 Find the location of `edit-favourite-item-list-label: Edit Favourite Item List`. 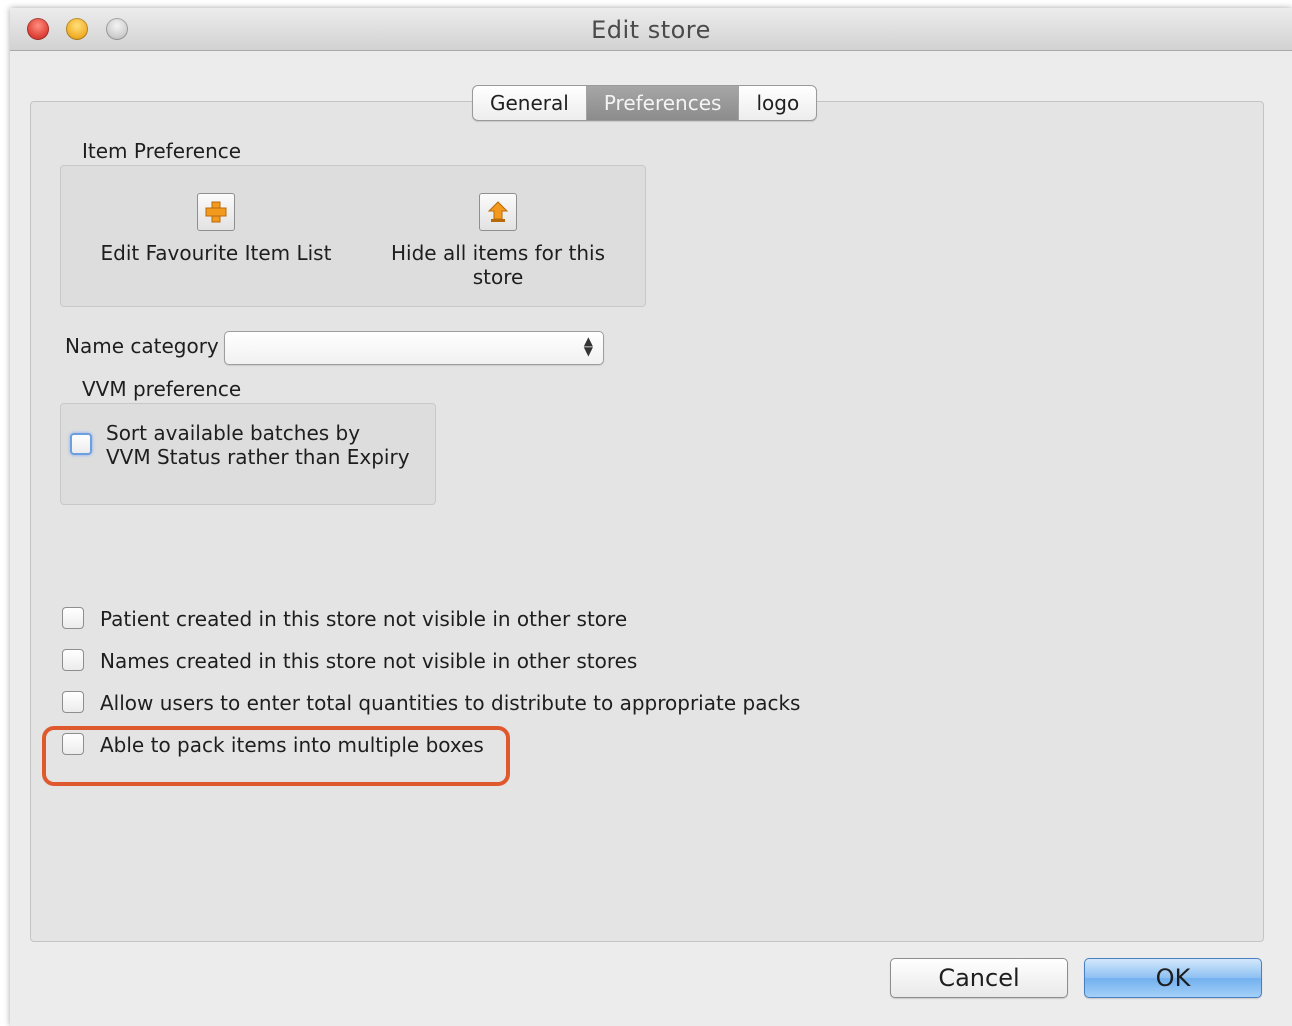

edit-favourite-item-list-label: Edit Favourite Item List is located at coordinates (216, 253).